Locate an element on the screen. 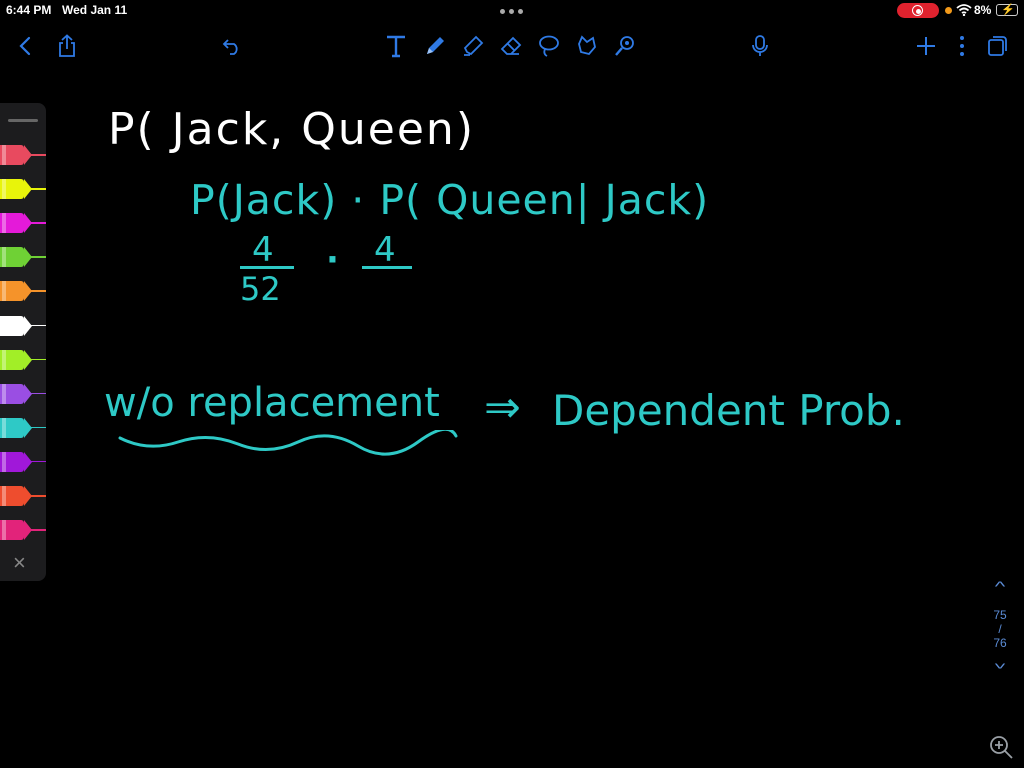 The width and height of the screenshot is (1024, 768). page-current: 75 is located at coordinates (1000, 615).